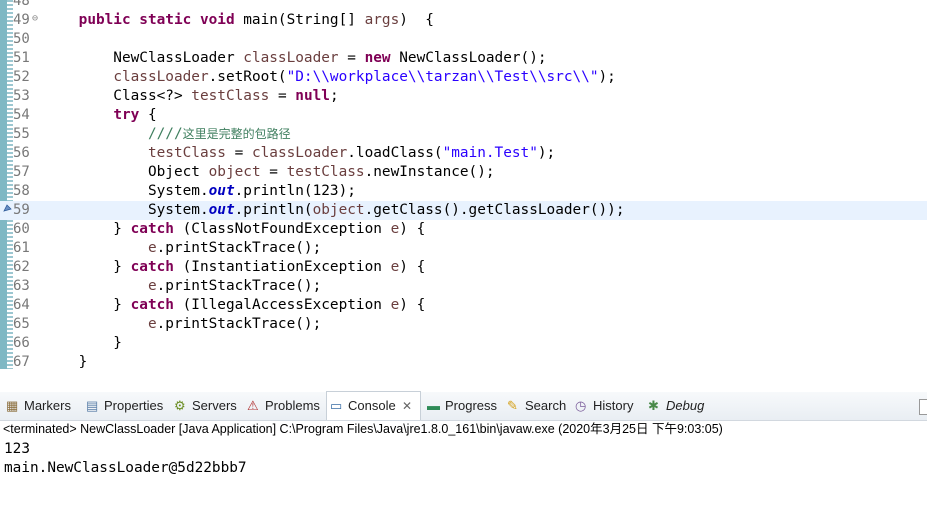 The width and height of the screenshot is (927, 510). I want to click on tab-console: ▭ Console ✕, so click(373, 405).